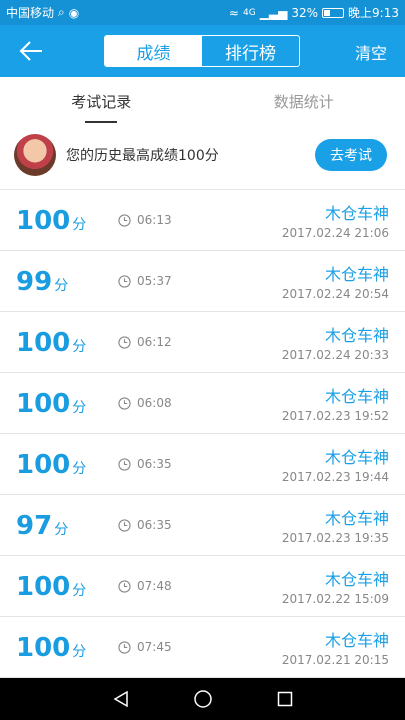 The image size is (405, 720). Describe the element at coordinates (285, 699) in the screenshot. I see `nav-recents-icon` at that location.